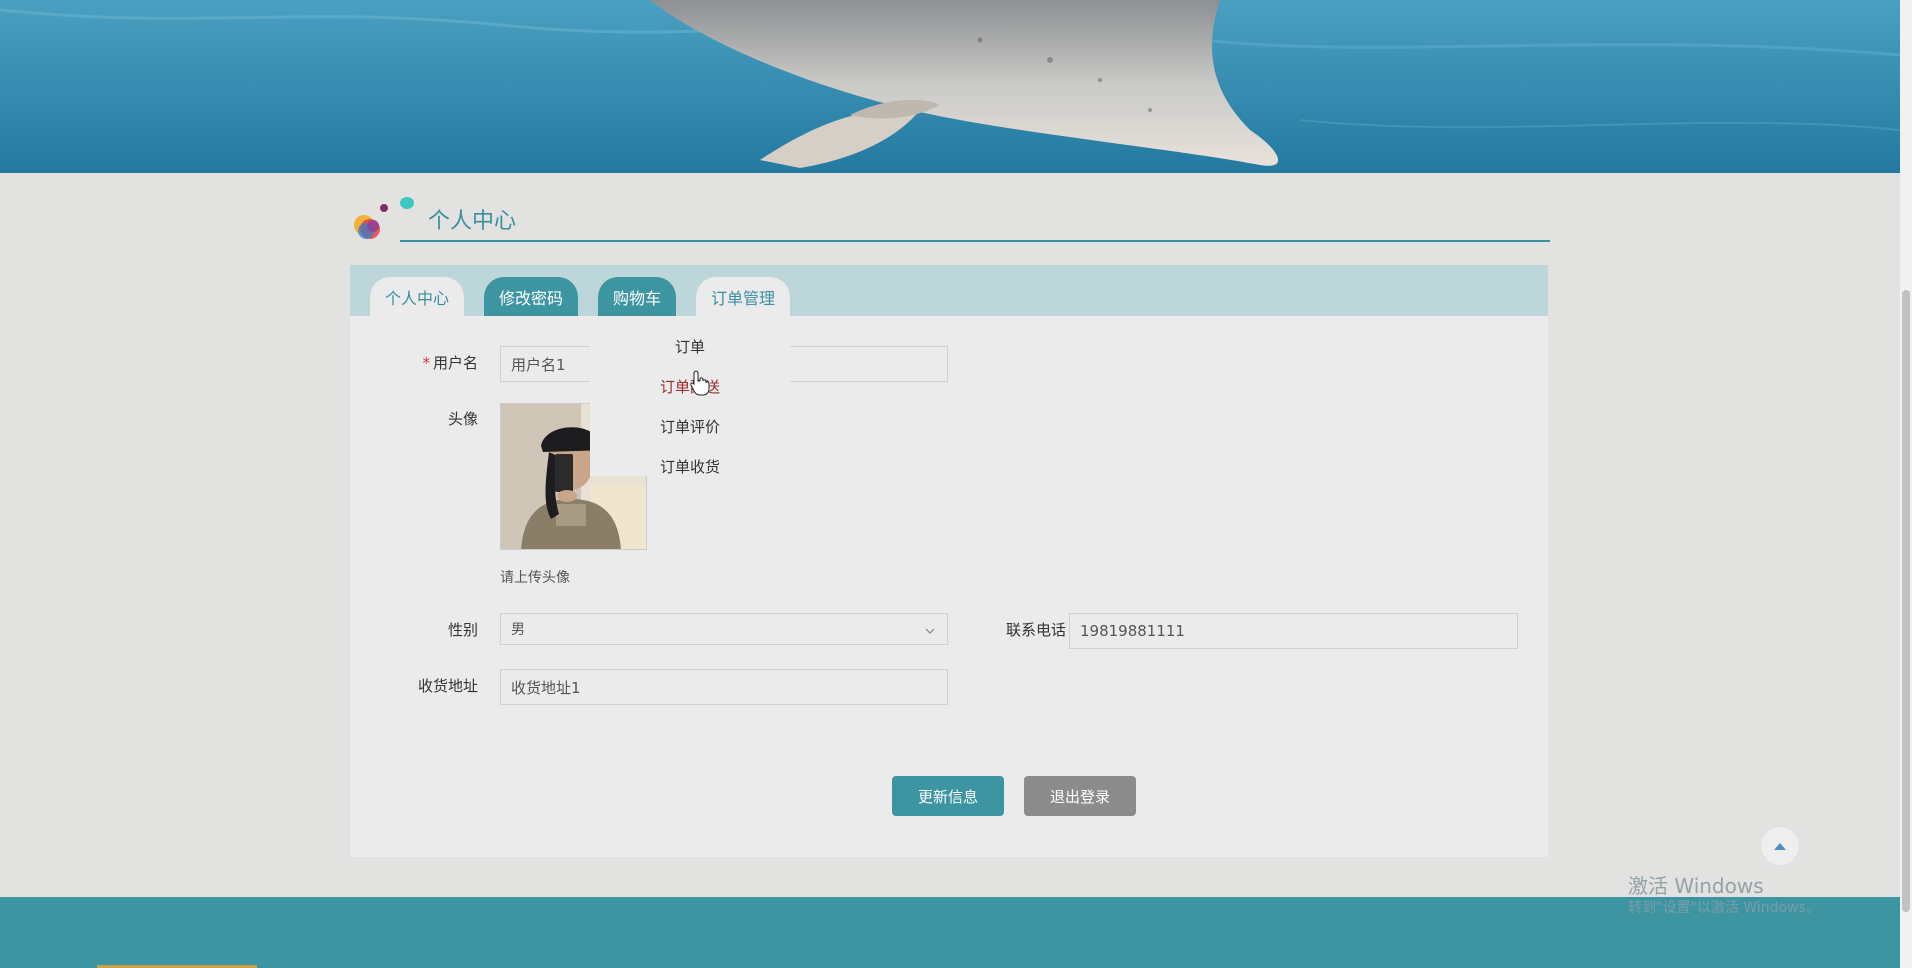 Image resolution: width=1912 pixels, height=968 pixels. I want to click on arrow-up-icon, so click(1780, 846).